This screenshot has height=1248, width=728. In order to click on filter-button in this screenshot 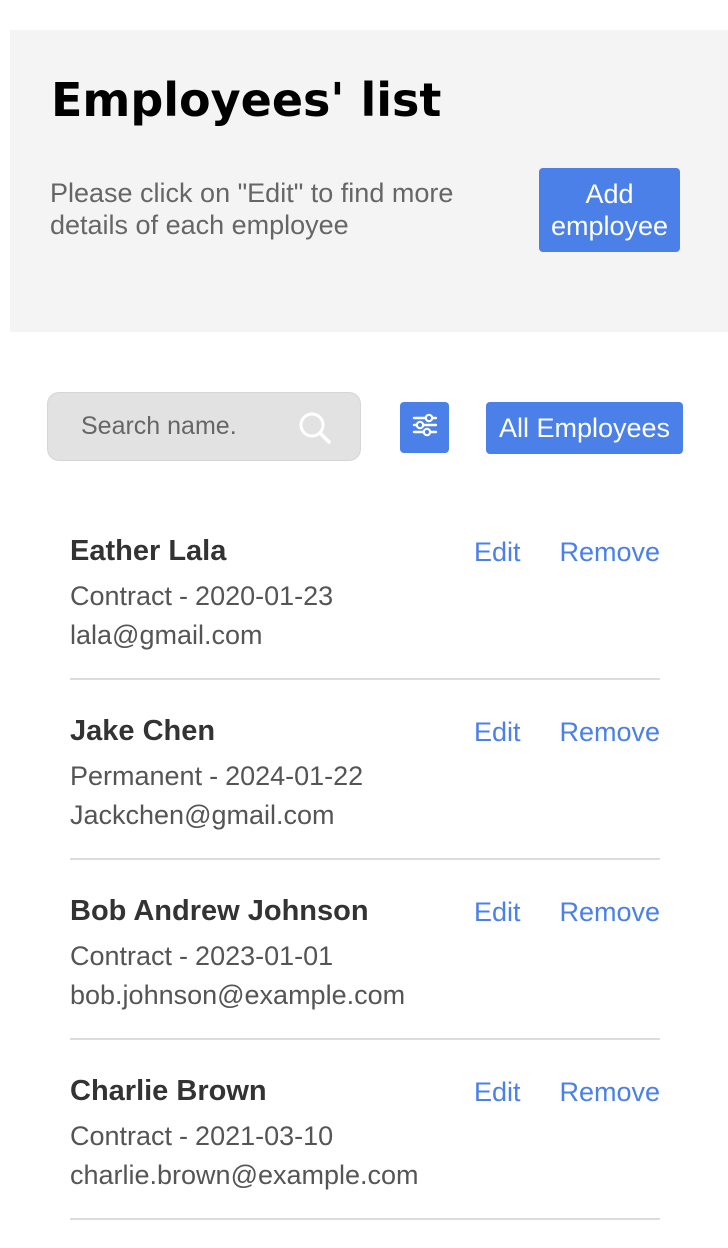, I will do `click(424, 427)`.